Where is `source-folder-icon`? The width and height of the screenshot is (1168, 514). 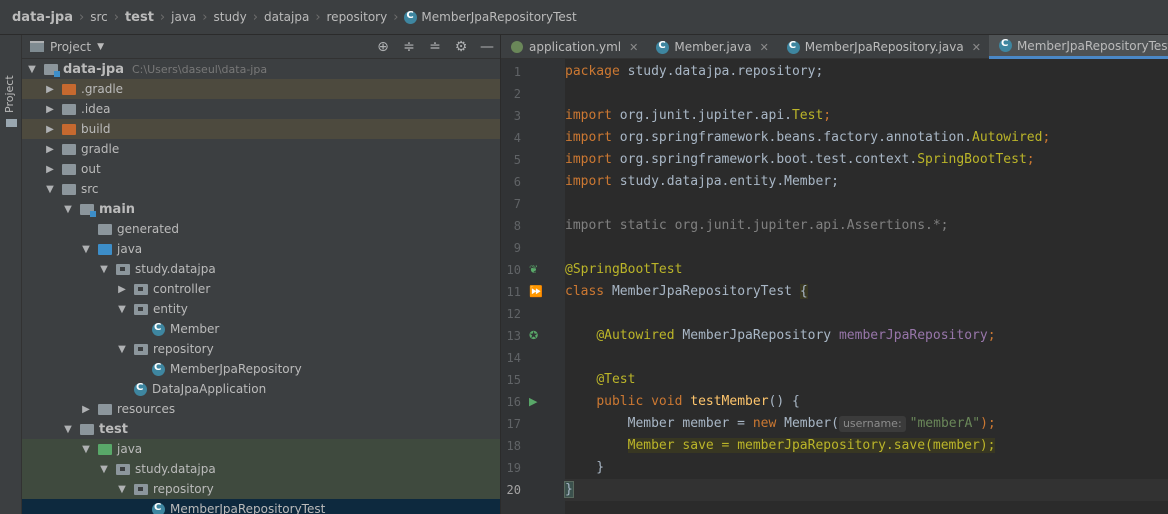
source-folder-icon is located at coordinates (105, 249).